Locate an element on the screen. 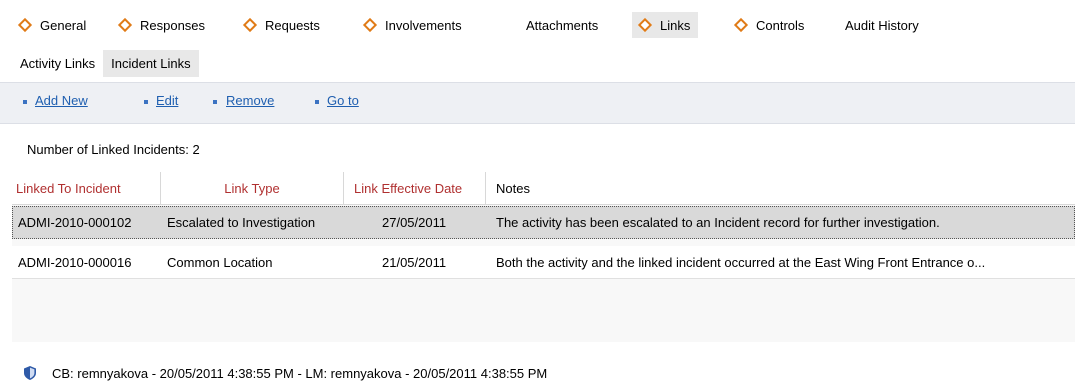 This screenshot has height=389, width=1075. links-toolbar: Add New Edit Remove Go to is located at coordinates (537, 103).